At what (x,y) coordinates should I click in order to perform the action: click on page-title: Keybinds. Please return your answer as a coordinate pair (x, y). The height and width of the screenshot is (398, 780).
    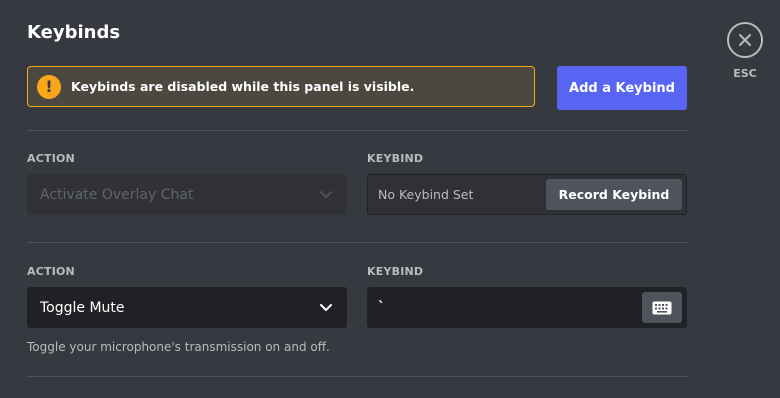
    Looking at the image, I should click on (74, 32).